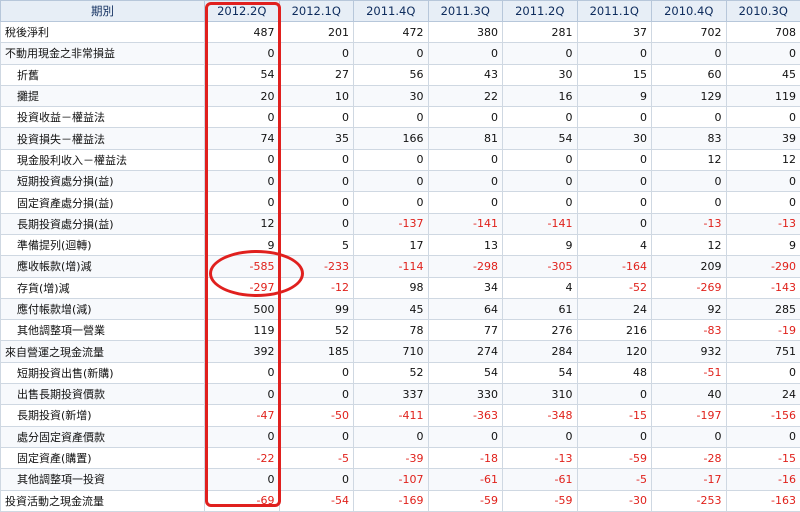  I want to click on value-cell: 119, so click(763, 95).